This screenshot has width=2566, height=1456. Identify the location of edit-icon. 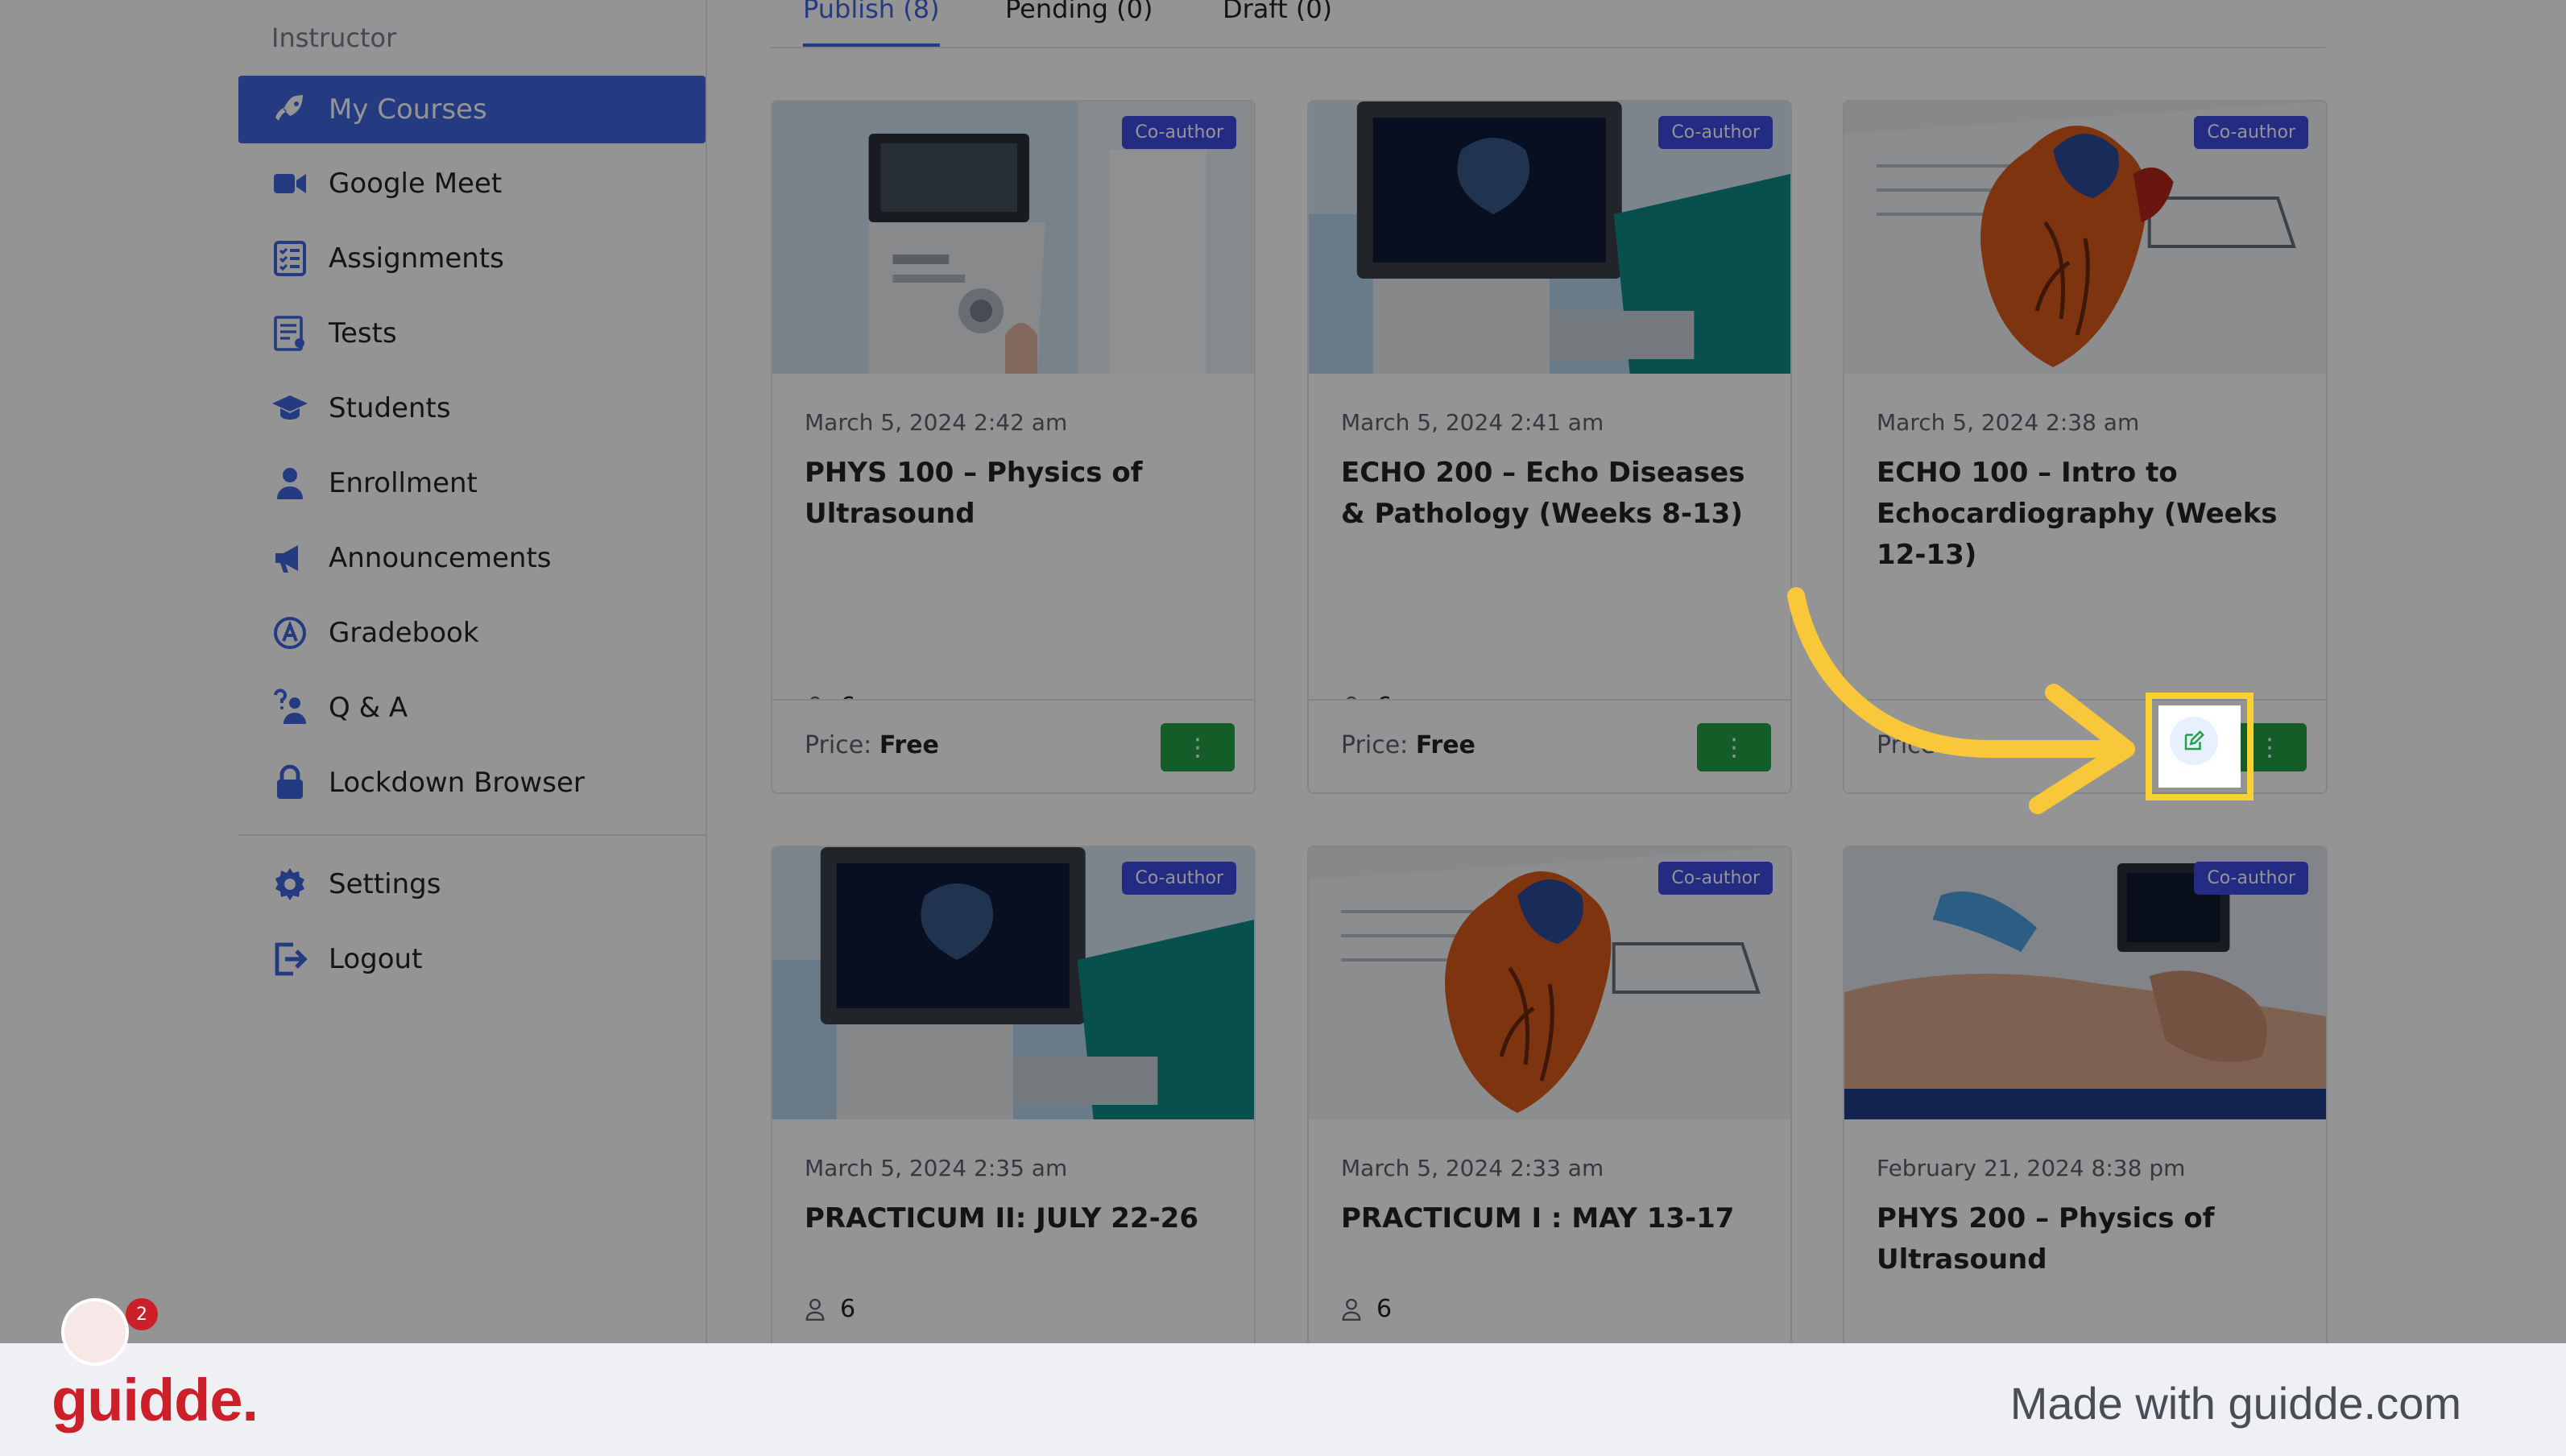
(2194, 740).